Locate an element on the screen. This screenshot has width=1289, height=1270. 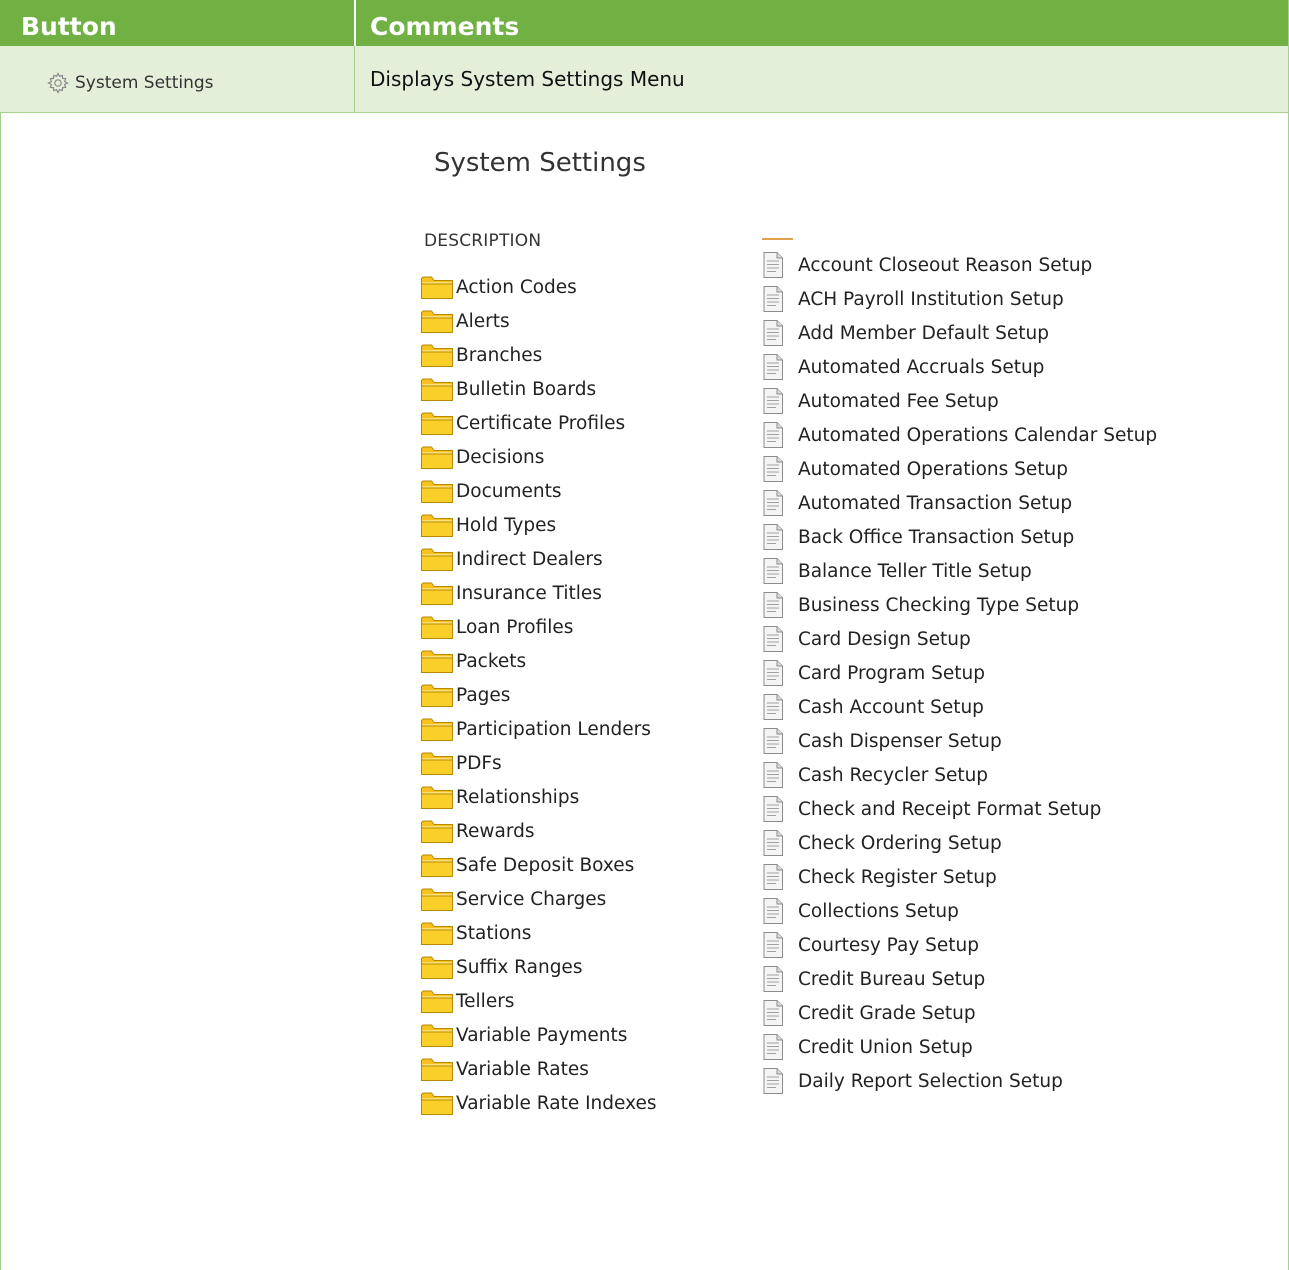
folder-item-insurance-titles: Insurance Titles is located at coordinates (538, 593).